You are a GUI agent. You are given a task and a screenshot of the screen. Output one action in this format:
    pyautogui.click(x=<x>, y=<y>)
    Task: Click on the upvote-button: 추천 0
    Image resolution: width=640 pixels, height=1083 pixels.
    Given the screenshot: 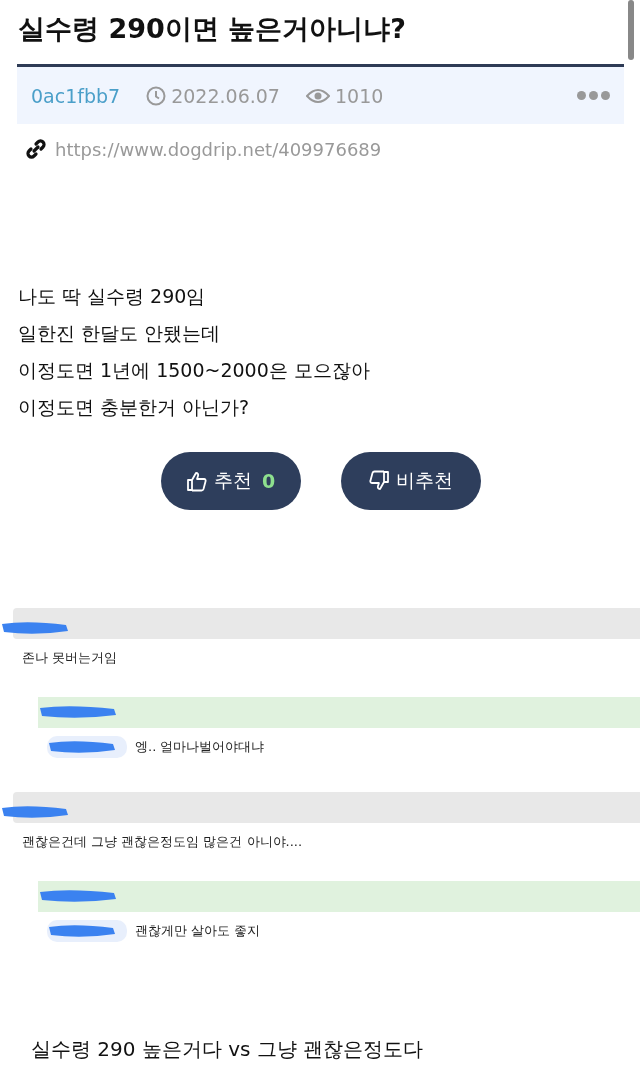 What is the action you would take?
    pyautogui.click(x=230, y=481)
    